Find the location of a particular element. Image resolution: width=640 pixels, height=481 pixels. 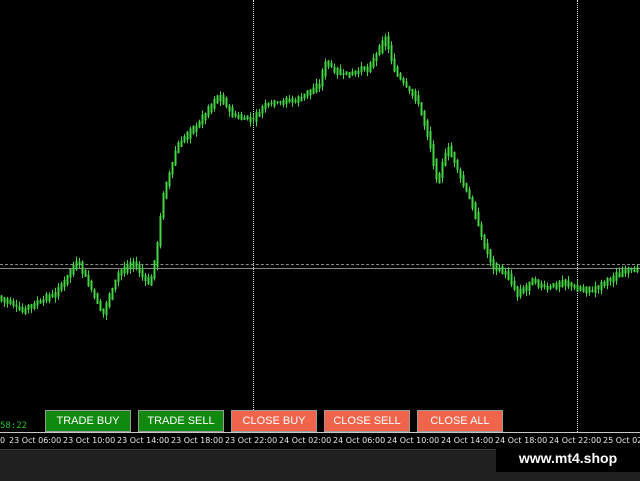

trade-buy-button: TRADE BUY is located at coordinates (88, 421).